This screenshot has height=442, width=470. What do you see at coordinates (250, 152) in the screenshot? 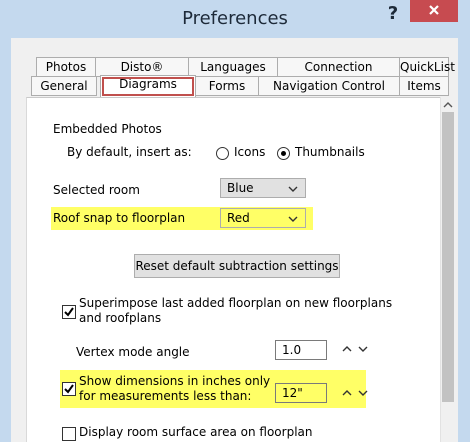
I see `radio-icons-label: Icons` at bounding box center [250, 152].